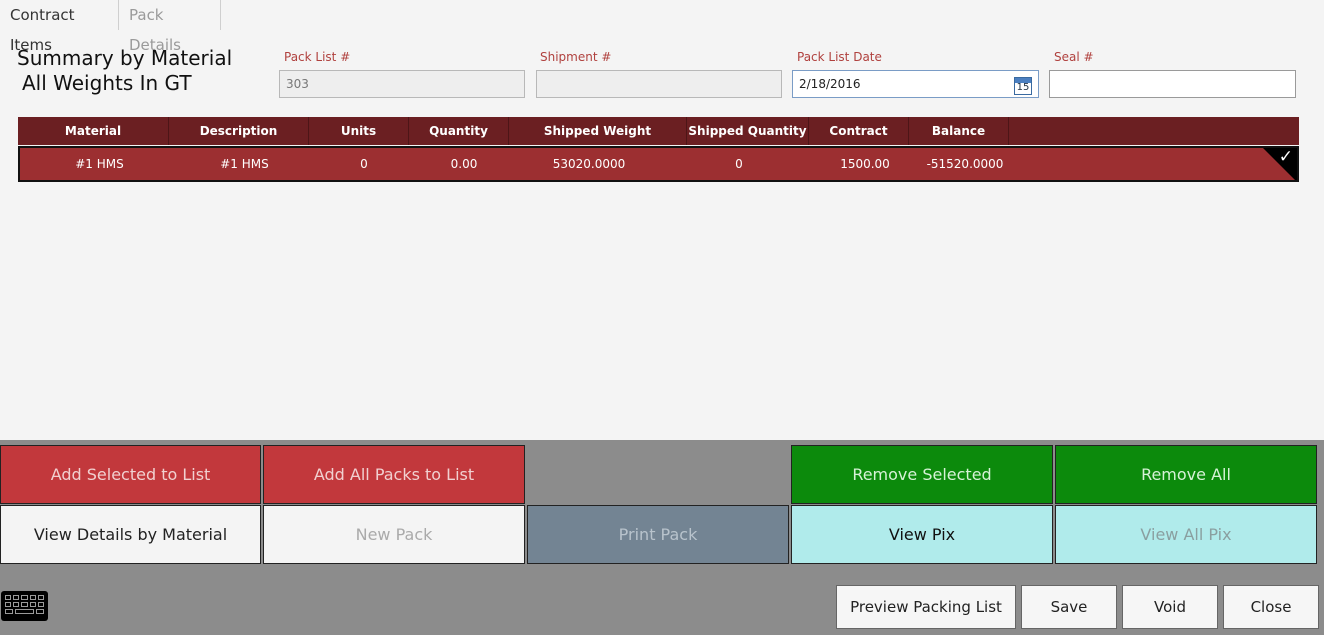 Image resolution: width=1324 pixels, height=635 pixels. Describe the element at coordinates (1023, 86) in the screenshot. I see `calendar-icon: 15` at that location.